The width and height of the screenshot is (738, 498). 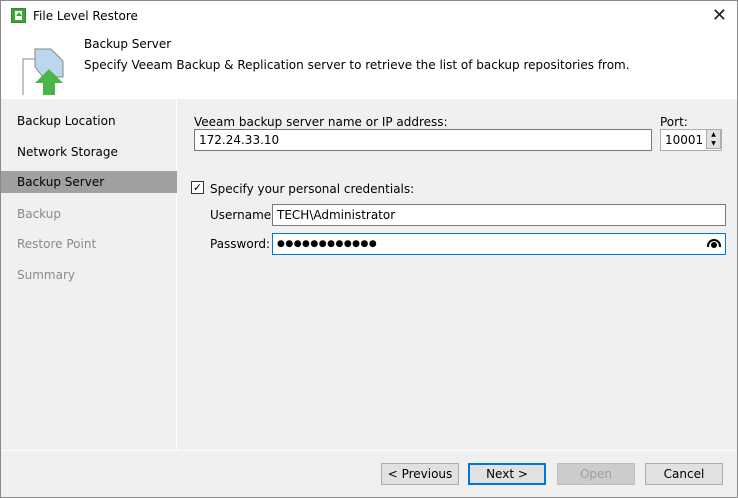 What do you see at coordinates (684, 474) in the screenshot?
I see `cancel-button: Cancel` at bounding box center [684, 474].